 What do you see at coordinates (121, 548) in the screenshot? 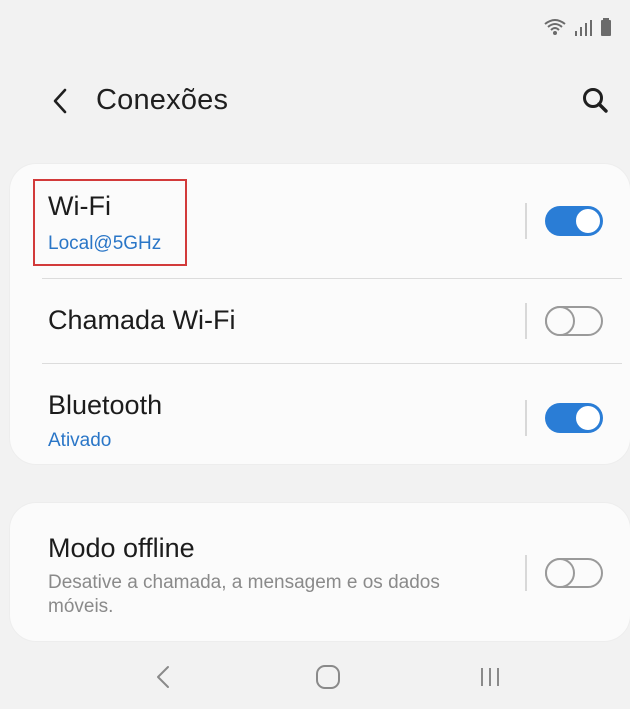
I see `offline-mode-label: Modo offline` at bounding box center [121, 548].